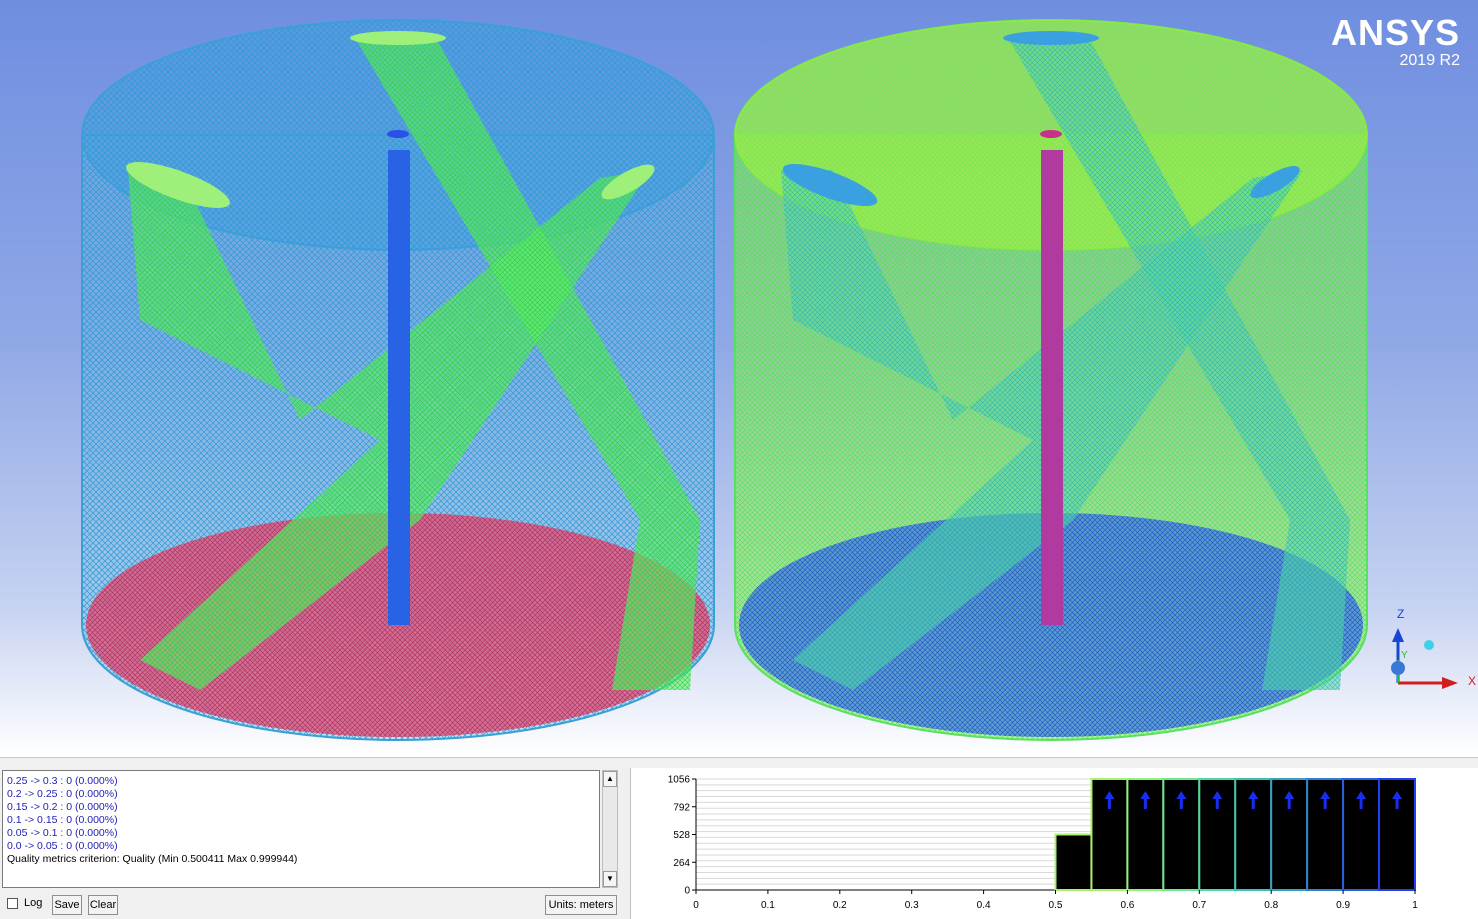  Describe the element at coordinates (681, 863) in the screenshot. I see `y-tick-label: 264` at that location.